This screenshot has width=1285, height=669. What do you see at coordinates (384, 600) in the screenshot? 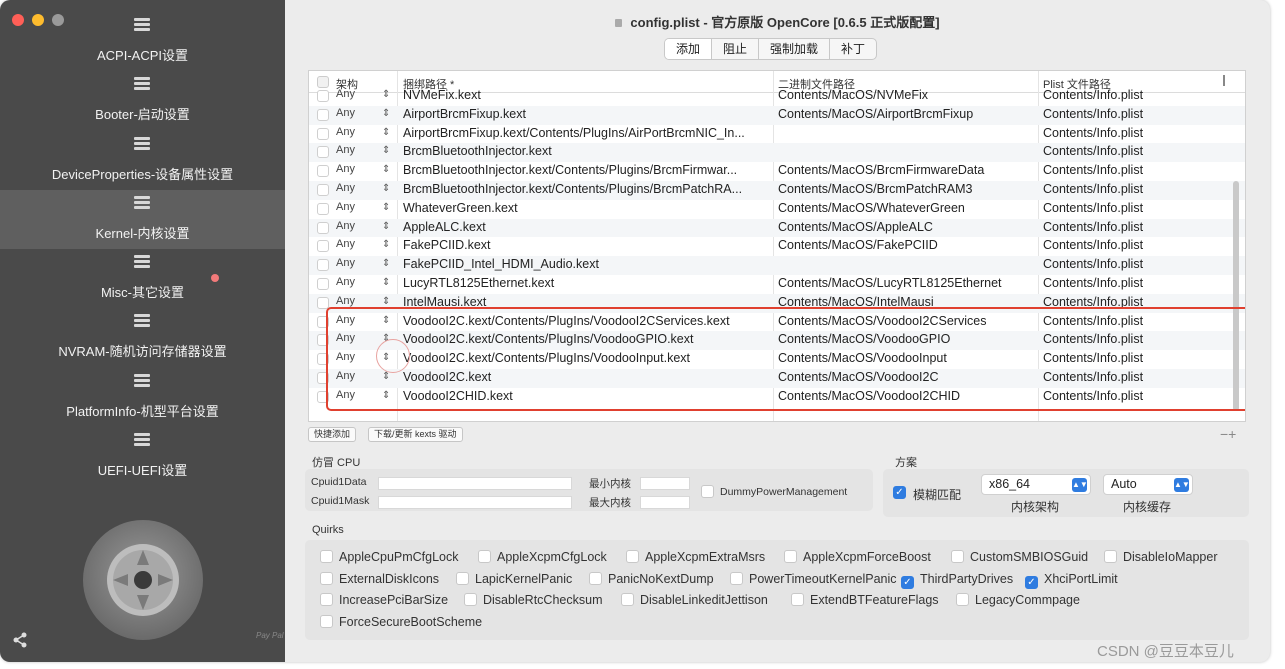
I see `quirk-option: IncreasePciBarSize` at bounding box center [384, 600].